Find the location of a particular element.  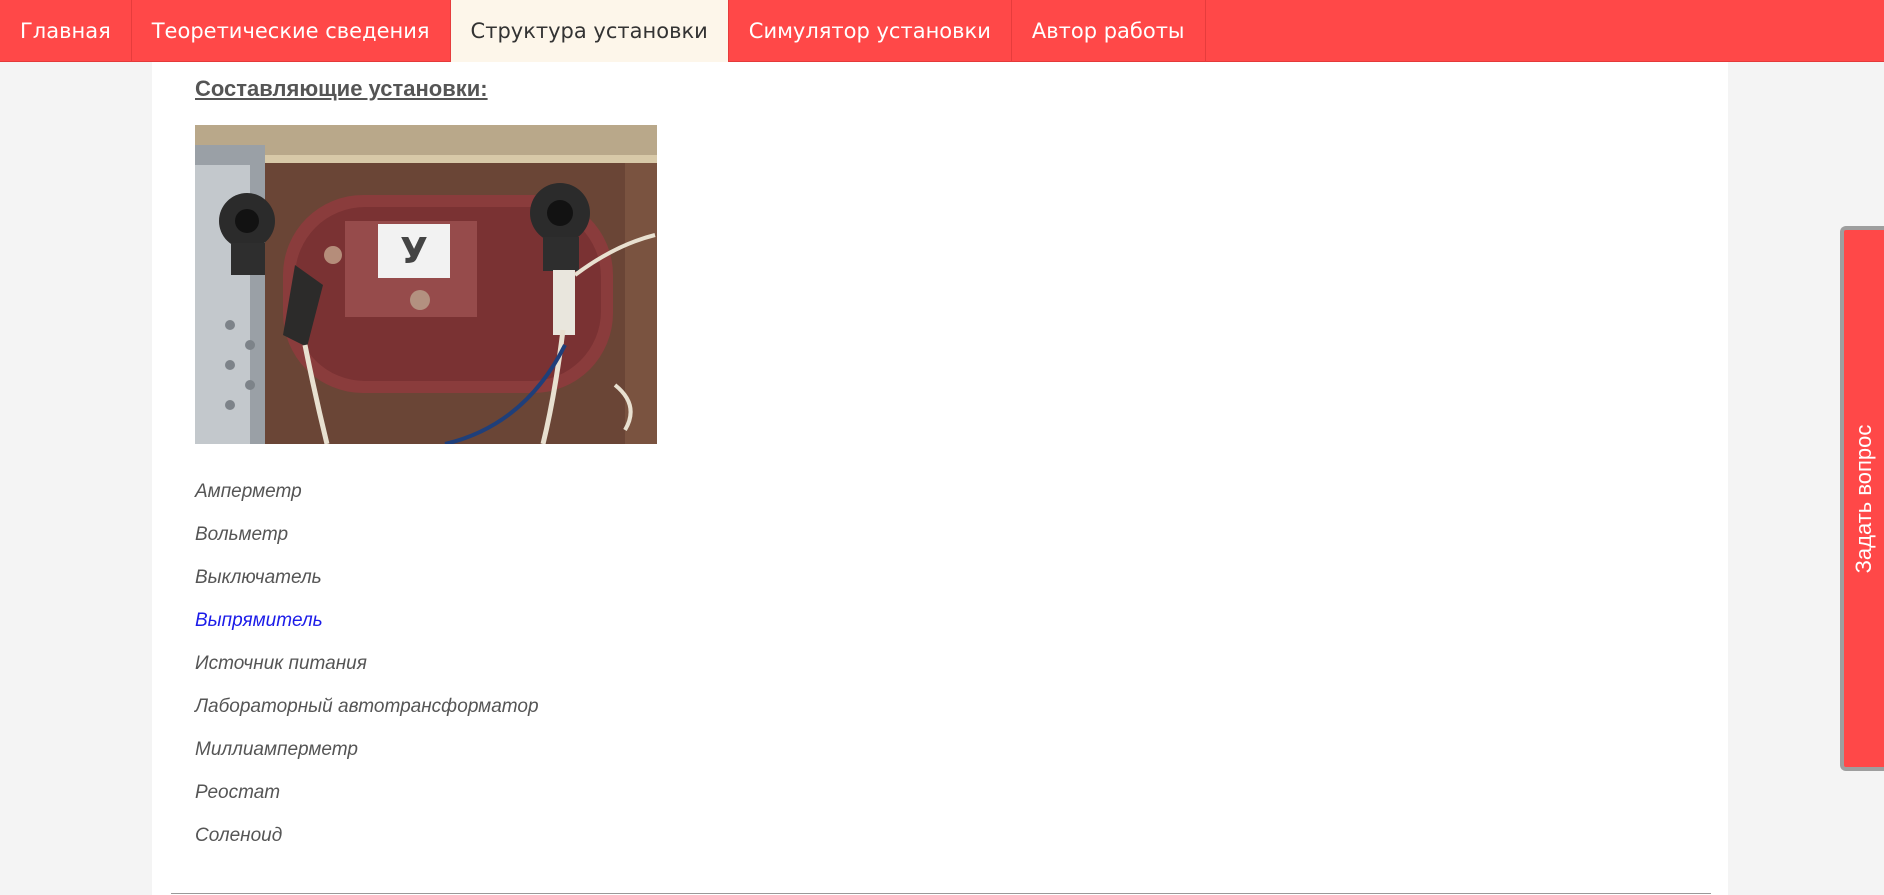

ask-question-button: Задать вопрос is located at coordinates (1862, 498).